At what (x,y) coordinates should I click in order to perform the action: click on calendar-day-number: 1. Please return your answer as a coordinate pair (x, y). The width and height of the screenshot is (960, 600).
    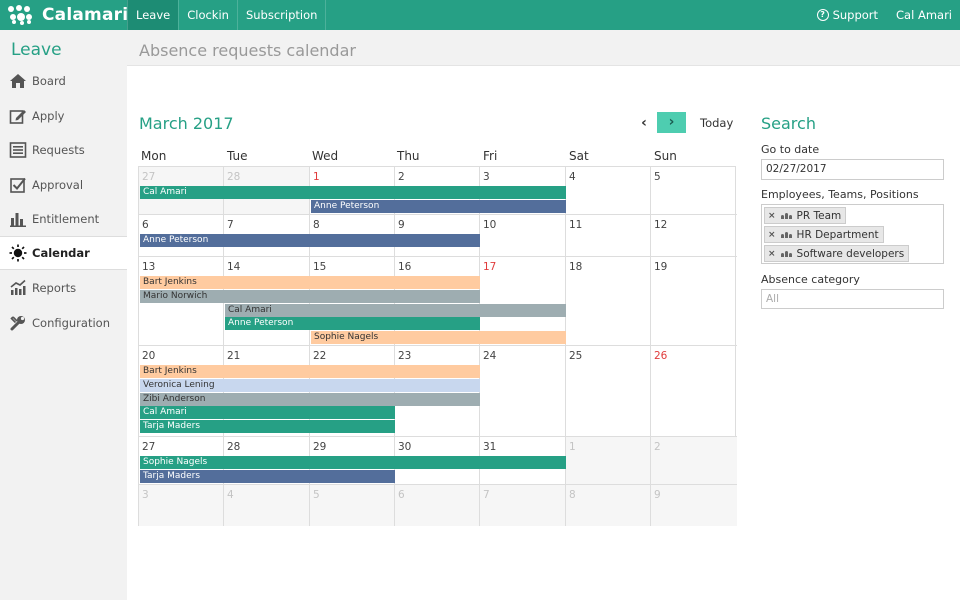
    Looking at the image, I should click on (316, 177).